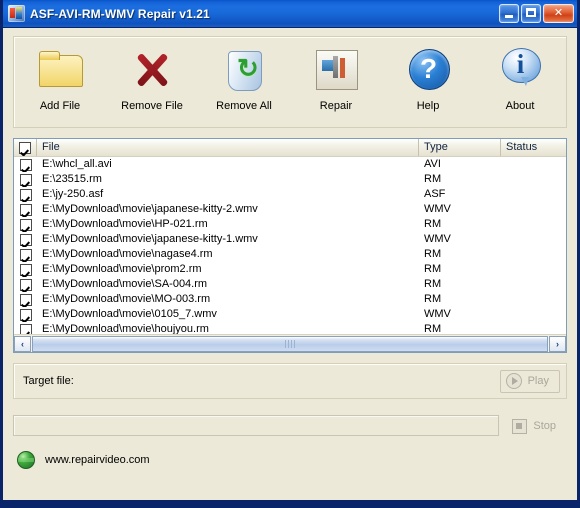 The height and width of the screenshot is (508, 580). What do you see at coordinates (428, 82) in the screenshot?
I see `help-button: Help` at bounding box center [428, 82].